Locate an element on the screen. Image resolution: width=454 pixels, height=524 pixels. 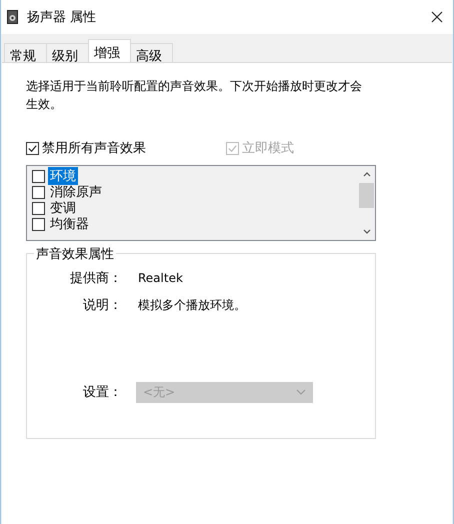
field-value: Realtek is located at coordinates (160, 278).